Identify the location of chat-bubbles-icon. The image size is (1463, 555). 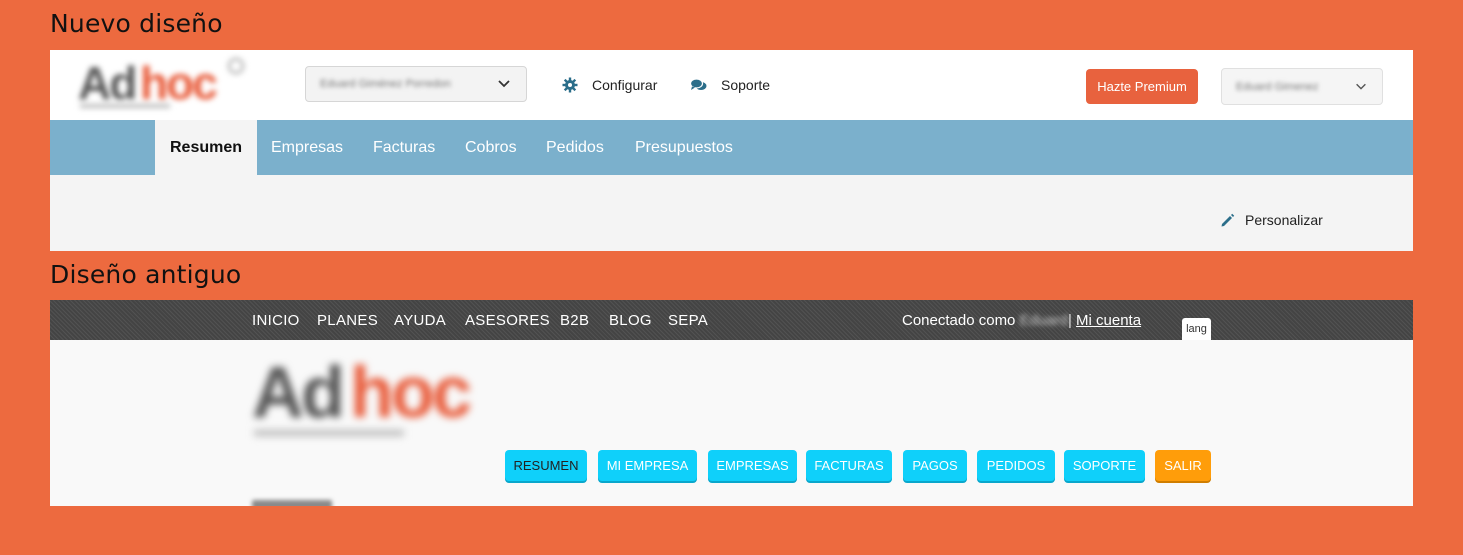
(698, 83).